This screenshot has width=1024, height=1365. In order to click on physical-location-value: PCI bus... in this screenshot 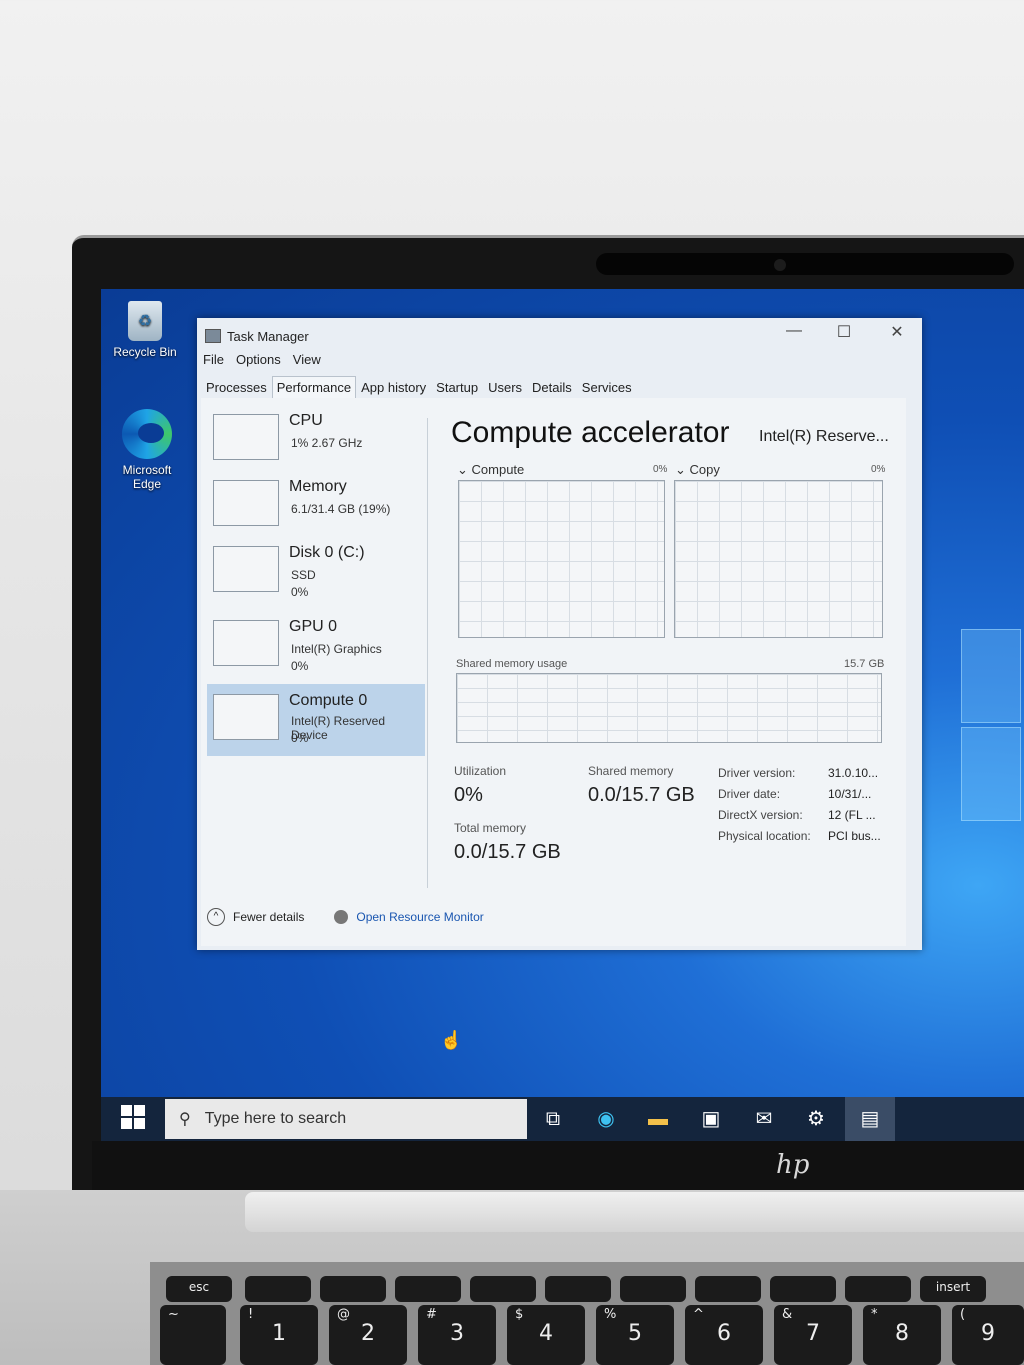, I will do `click(854, 836)`.